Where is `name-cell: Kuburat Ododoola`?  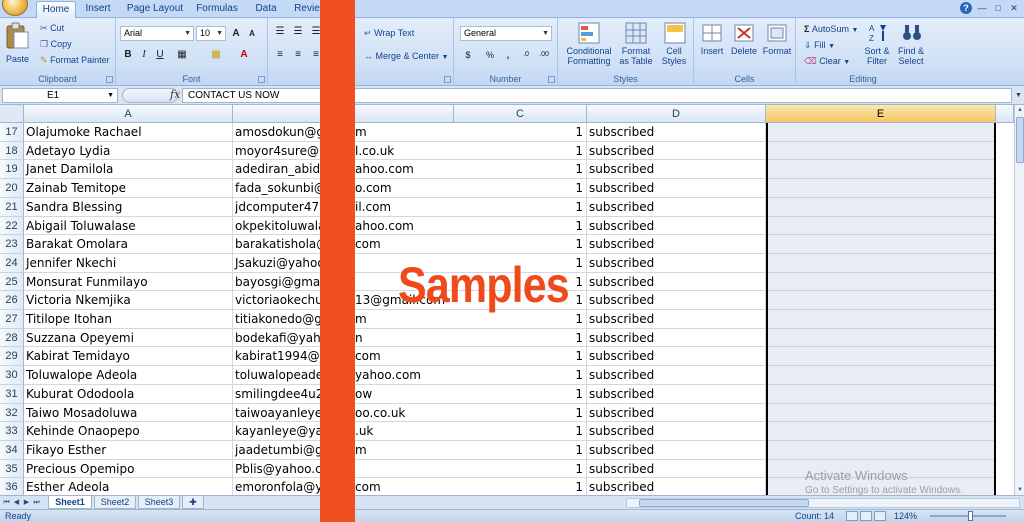 name-cell: Kuburat Ododoola is located at coordinates (128, 394).